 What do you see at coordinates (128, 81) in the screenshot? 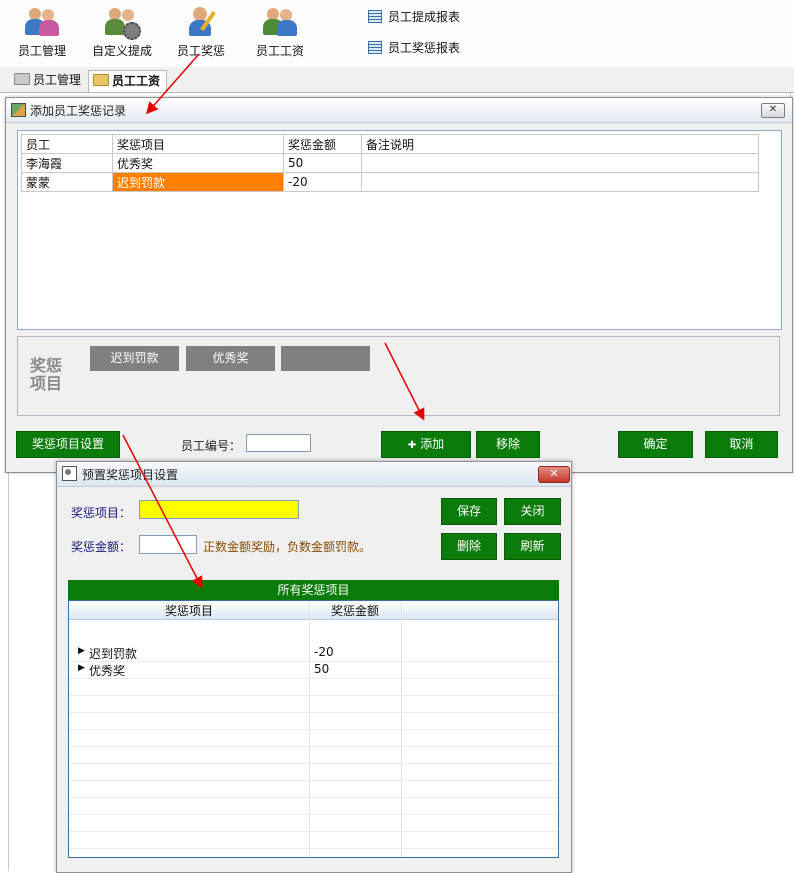
I see `tab-employee-salary: 员工工资` at bounding box center [128, 81].